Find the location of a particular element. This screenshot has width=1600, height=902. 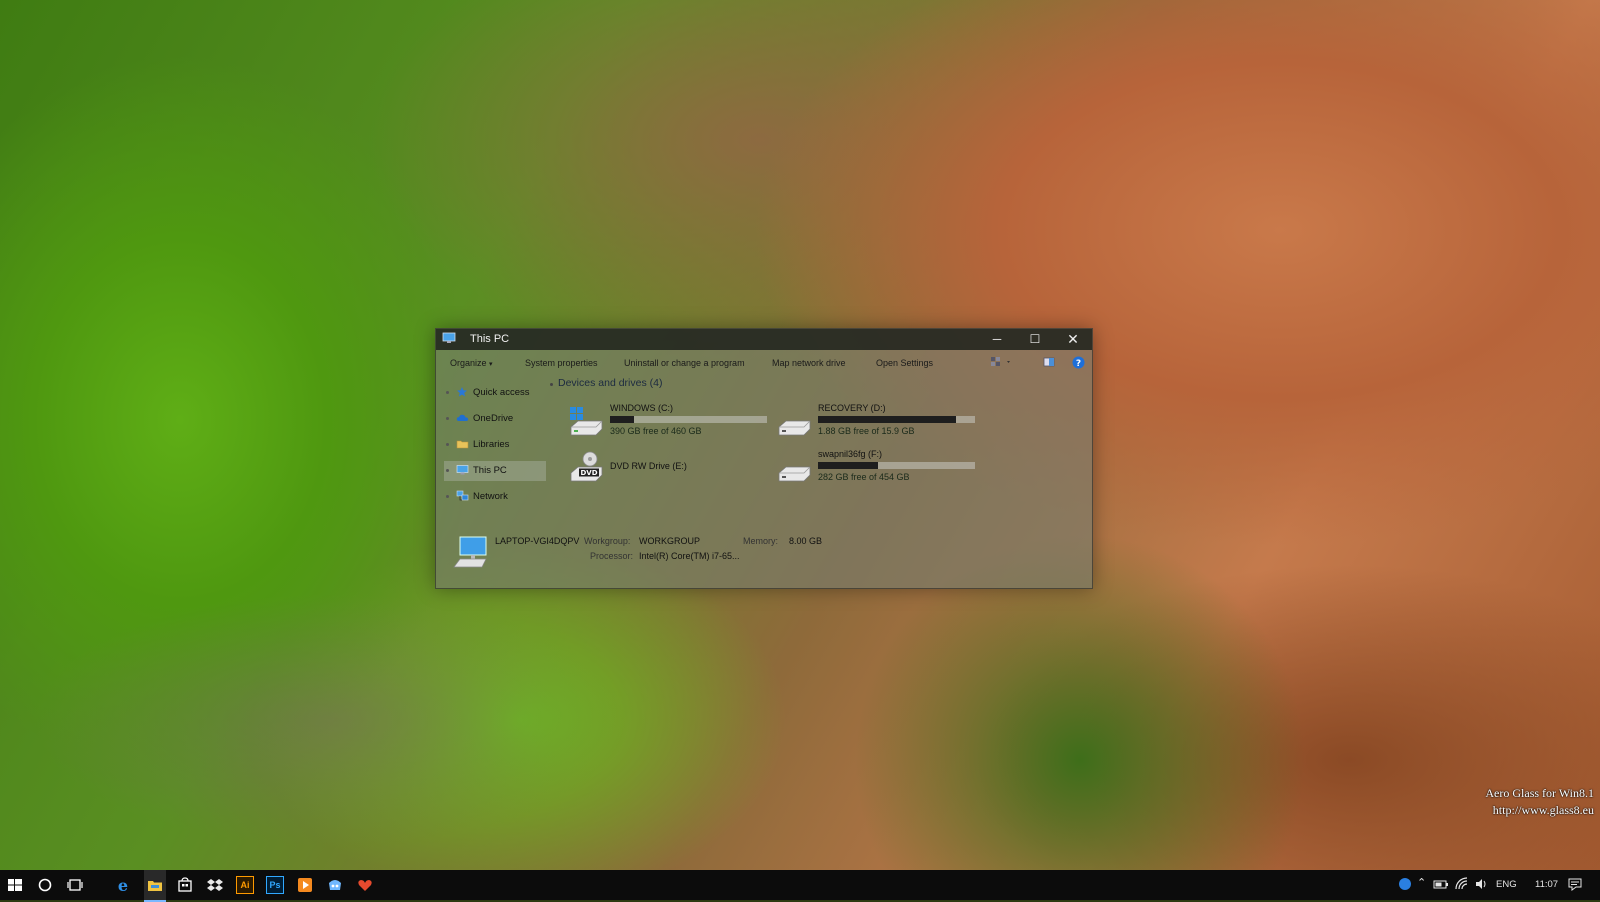

workgroup-label: Workgroup: is located at coordinates (607, 541).